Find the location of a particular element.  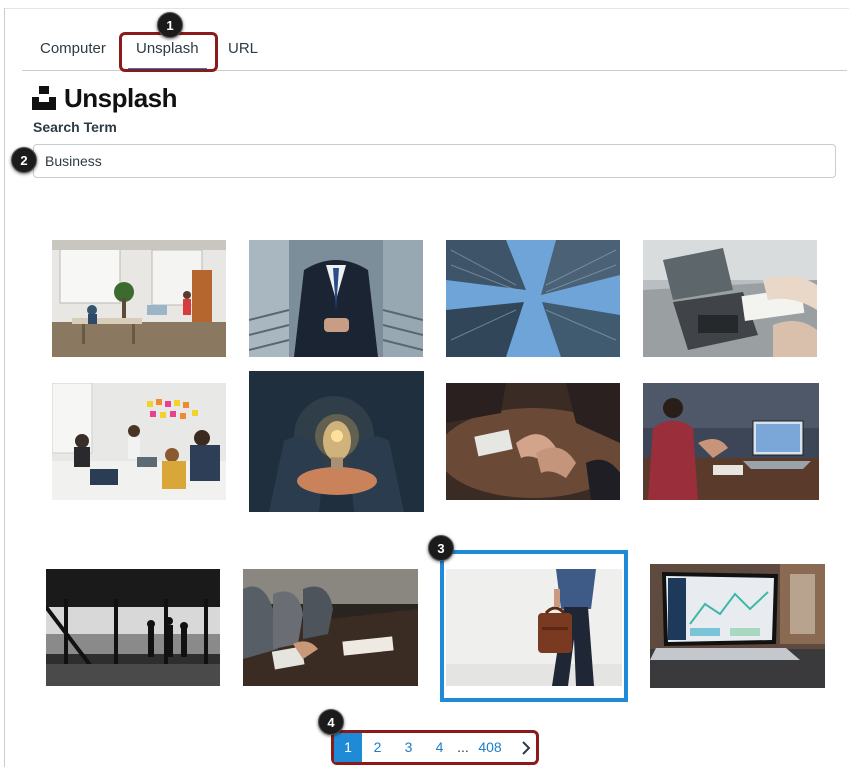

unsplash-logo: Unsplash is located at coordinates (105, 97).